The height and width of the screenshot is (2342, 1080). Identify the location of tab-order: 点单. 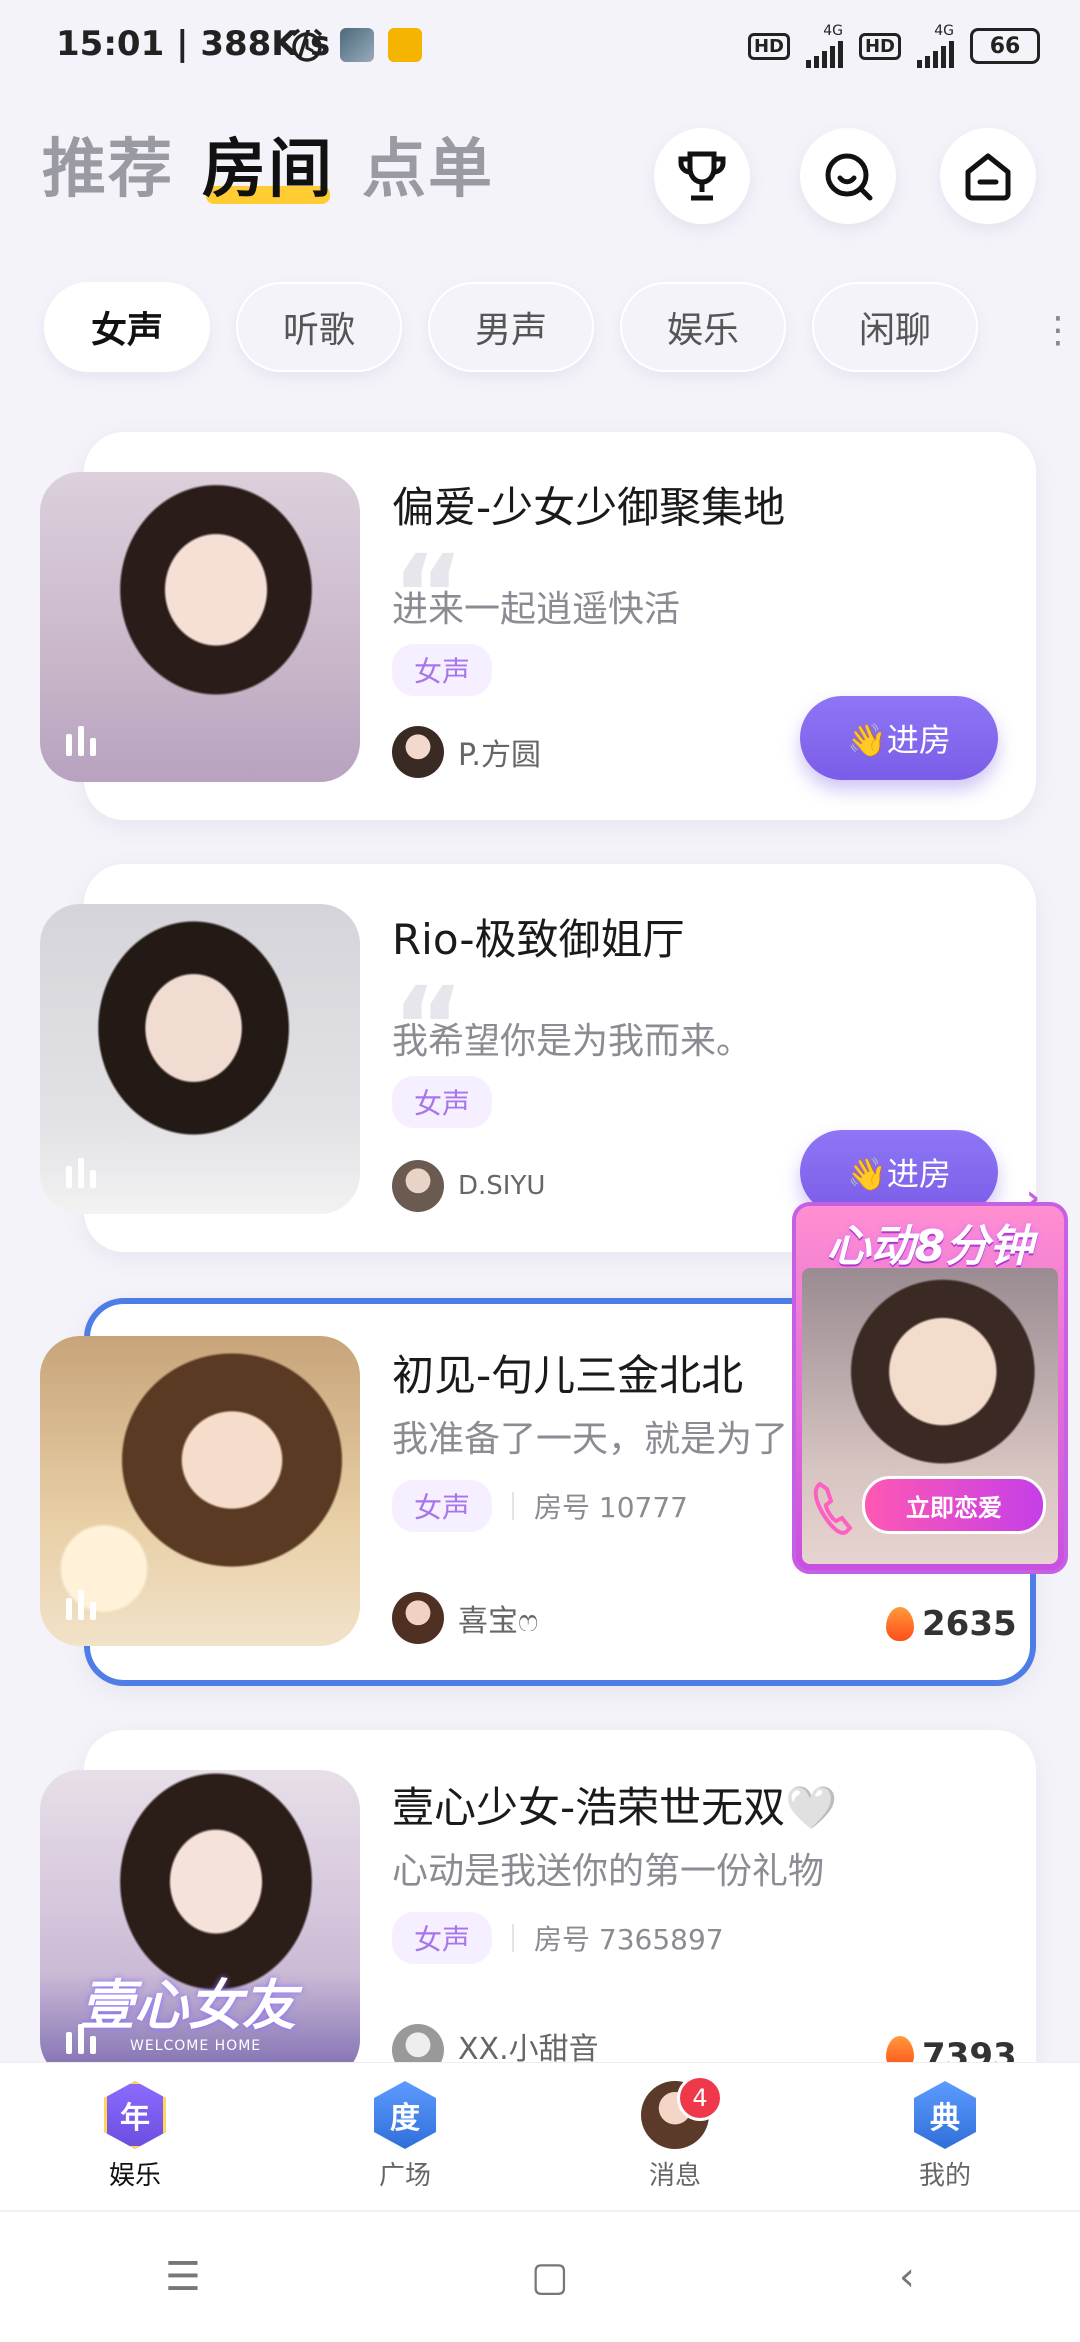
(428, 164).